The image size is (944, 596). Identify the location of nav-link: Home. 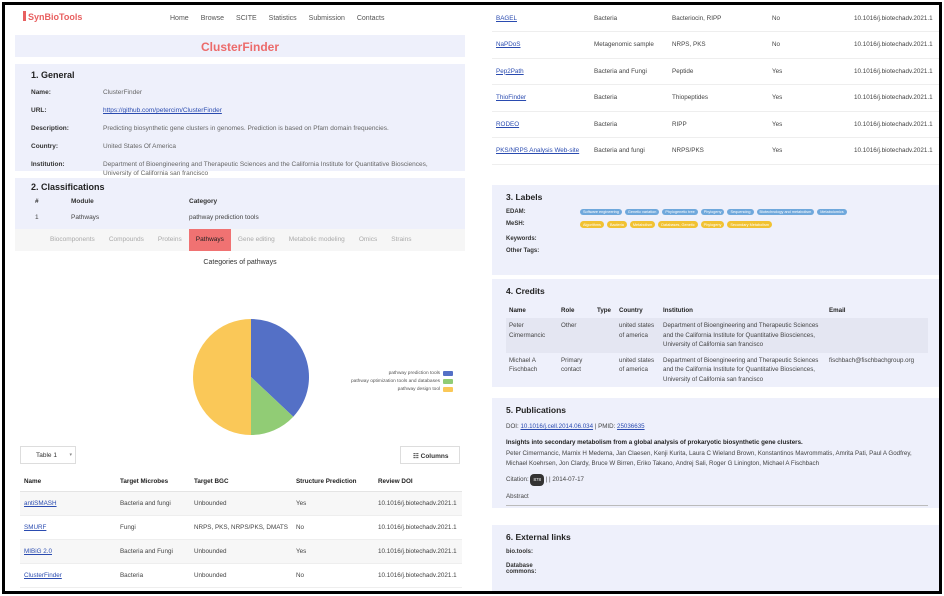
(179, 18).